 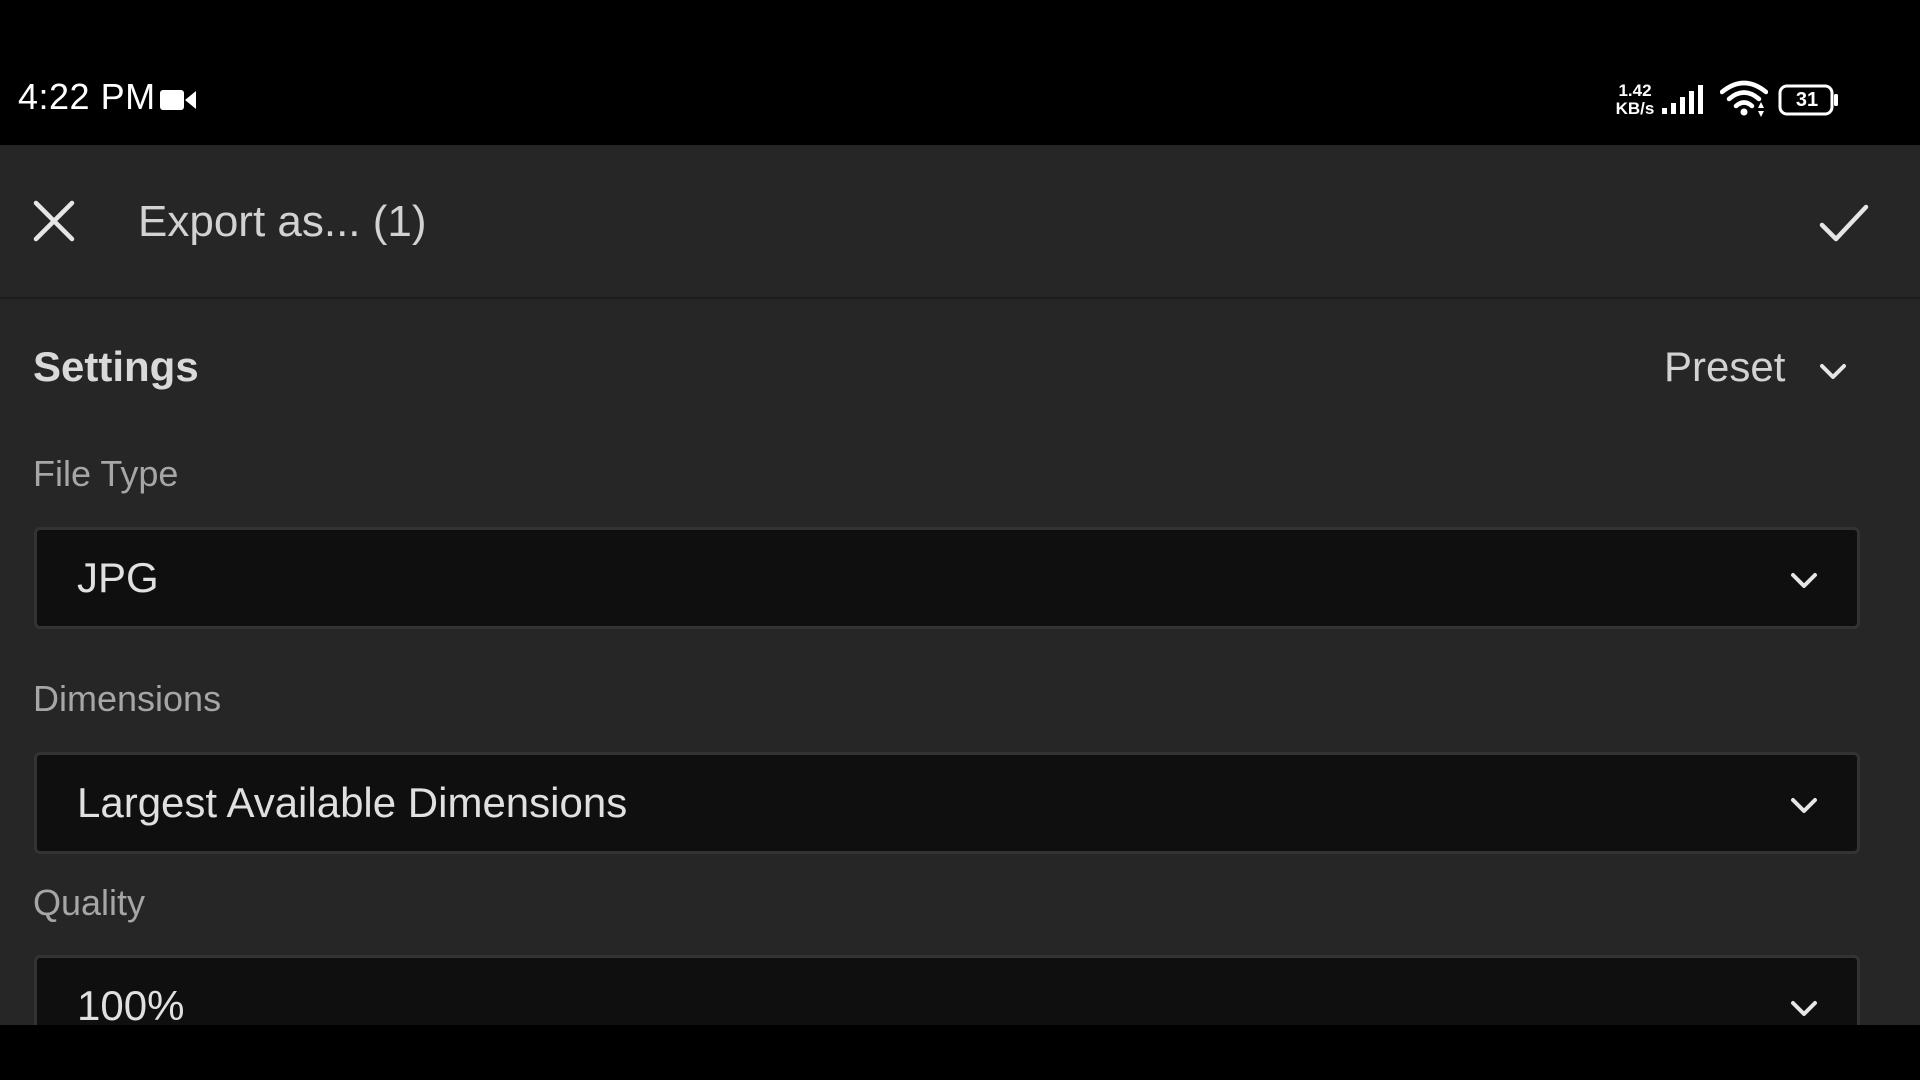 I want to click on network-speed-value: 1.42, so click(x=1635, y=90).